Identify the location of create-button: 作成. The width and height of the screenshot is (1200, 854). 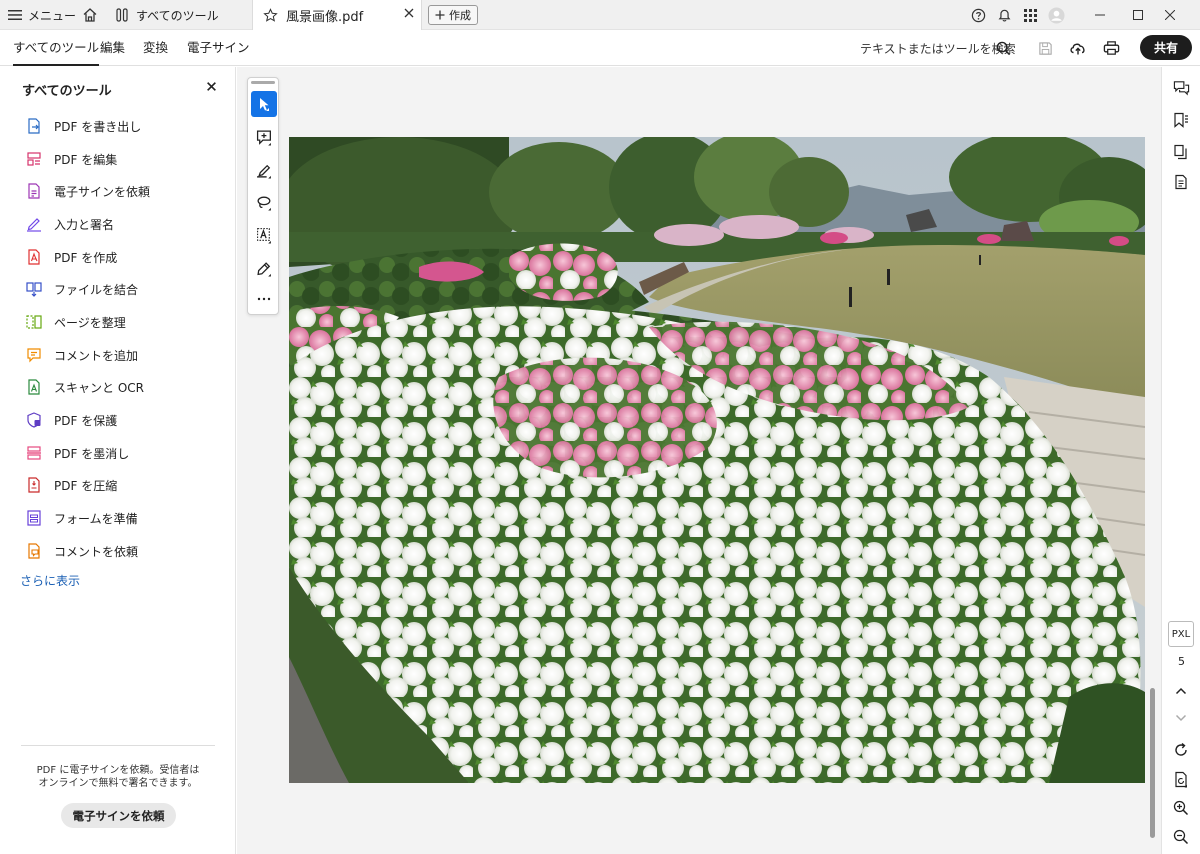
(453, 15).